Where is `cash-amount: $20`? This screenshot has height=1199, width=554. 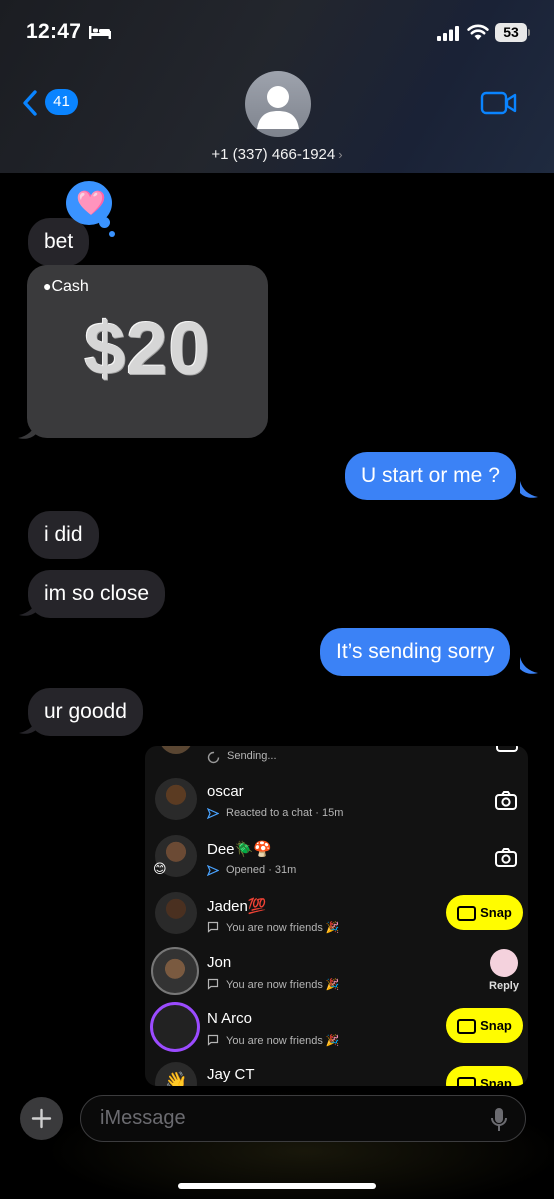
cash-amount: $20 is located at coordinates (147, 348).